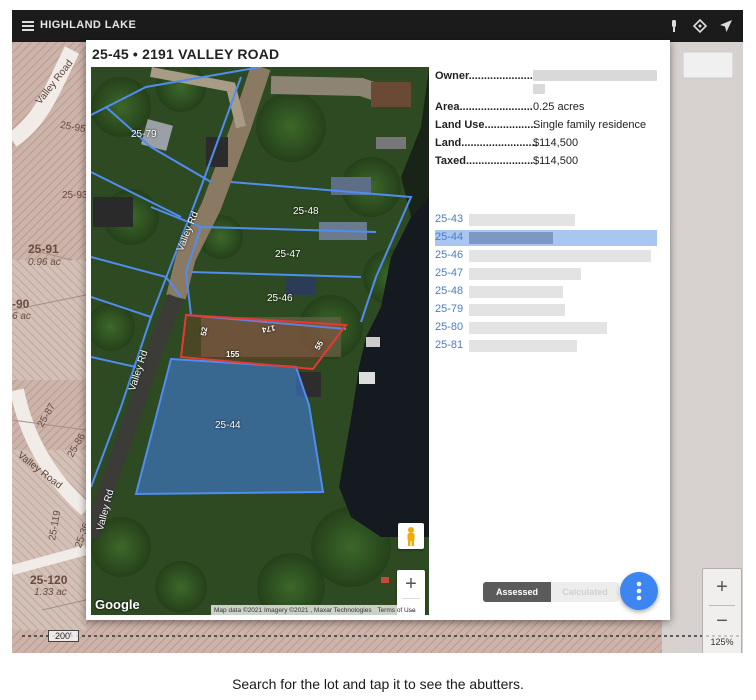 The height and width of the screenshot is (700, 756). I want to click on scale-dashes, so click(382, 636).